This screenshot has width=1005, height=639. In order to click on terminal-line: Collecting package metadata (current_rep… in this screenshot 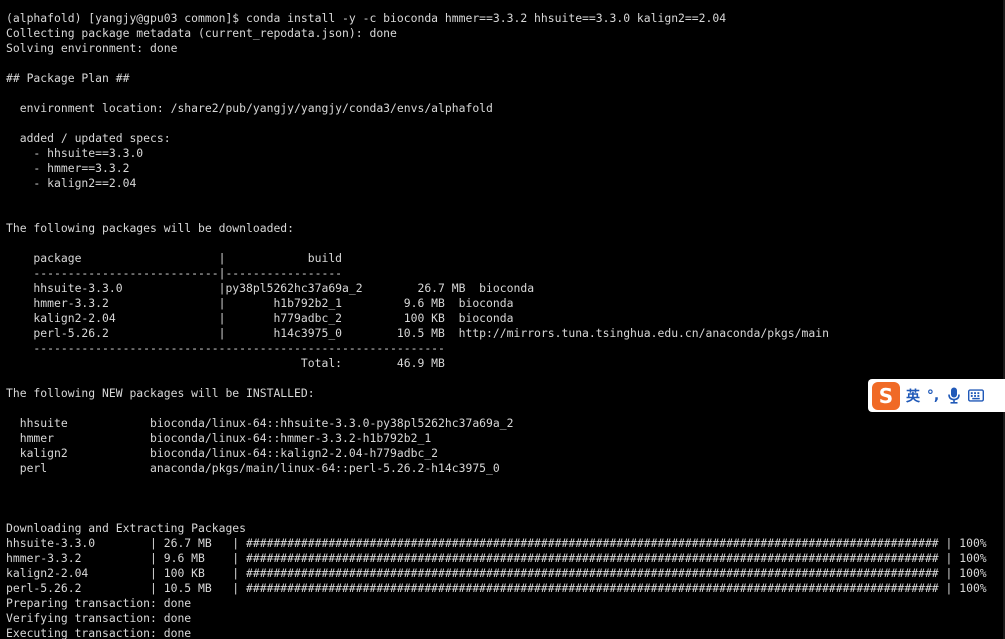, I will do `click(201, 33)`.